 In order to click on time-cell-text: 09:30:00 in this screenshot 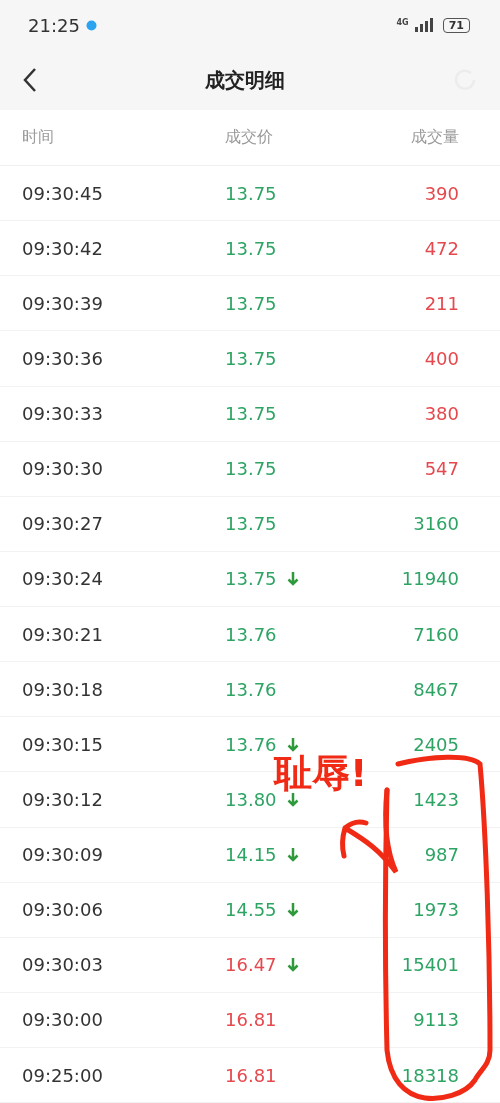, I will do `click(63, 1020)`.